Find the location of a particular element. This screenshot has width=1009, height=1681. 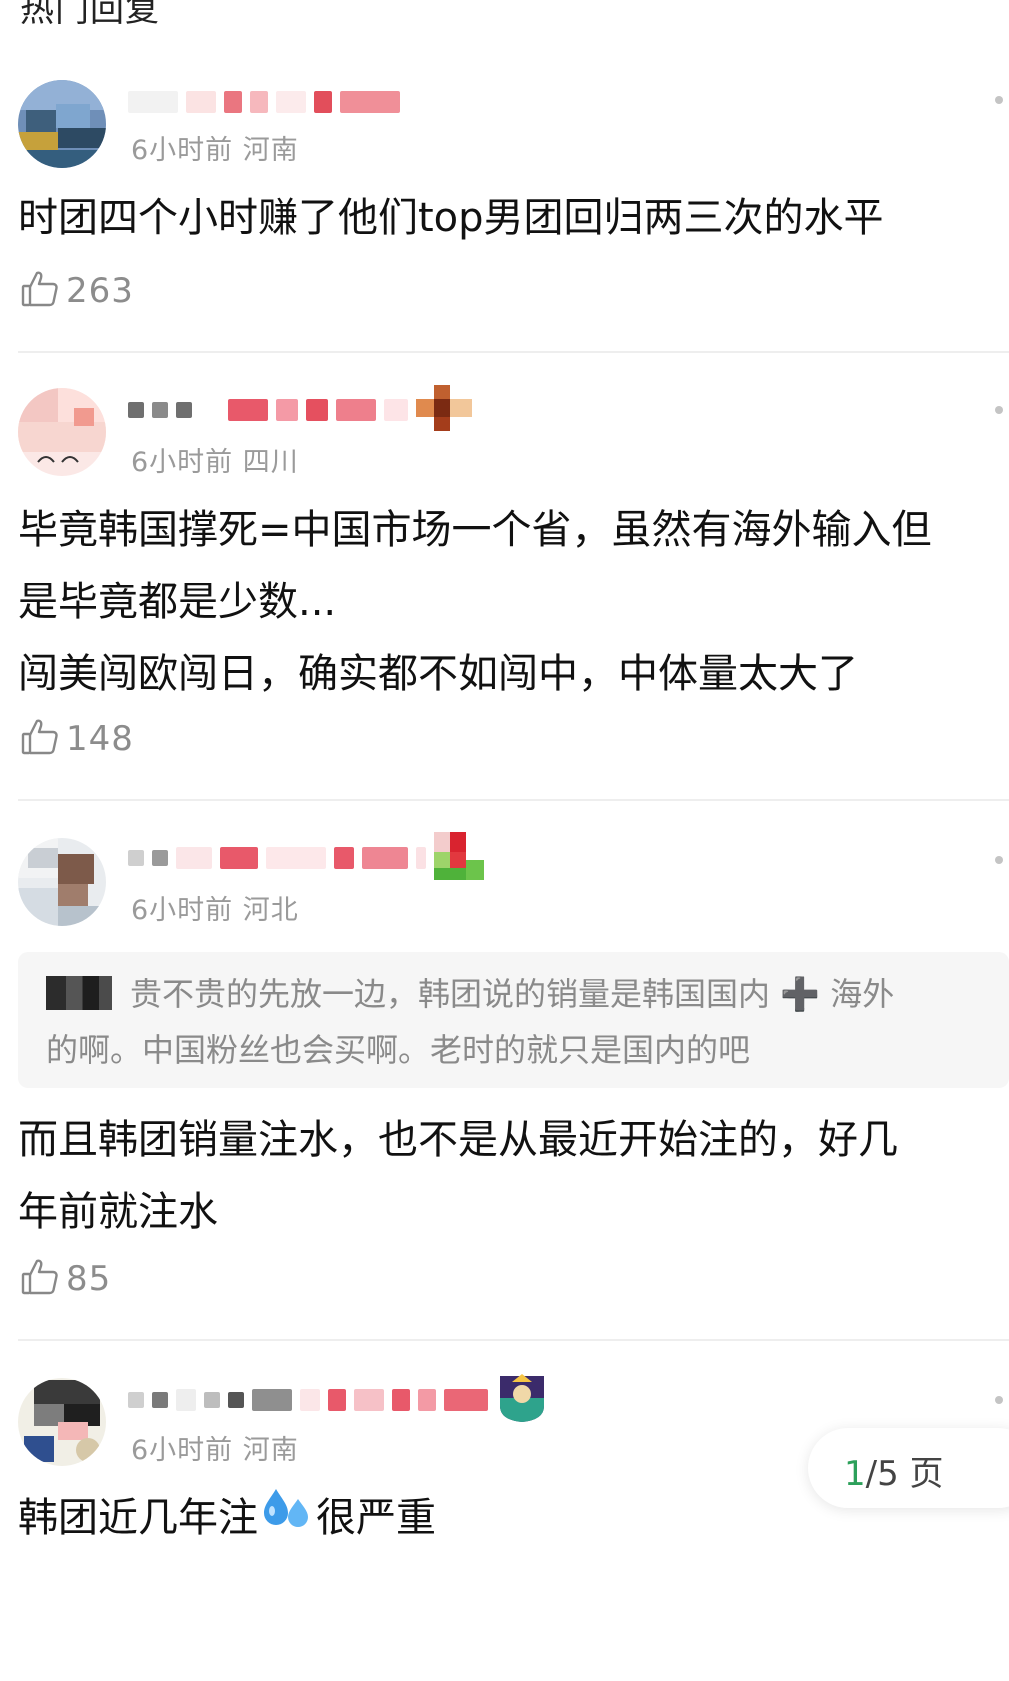

comment-meta: 6小时前 四川 is located at coordinates (215, 462).